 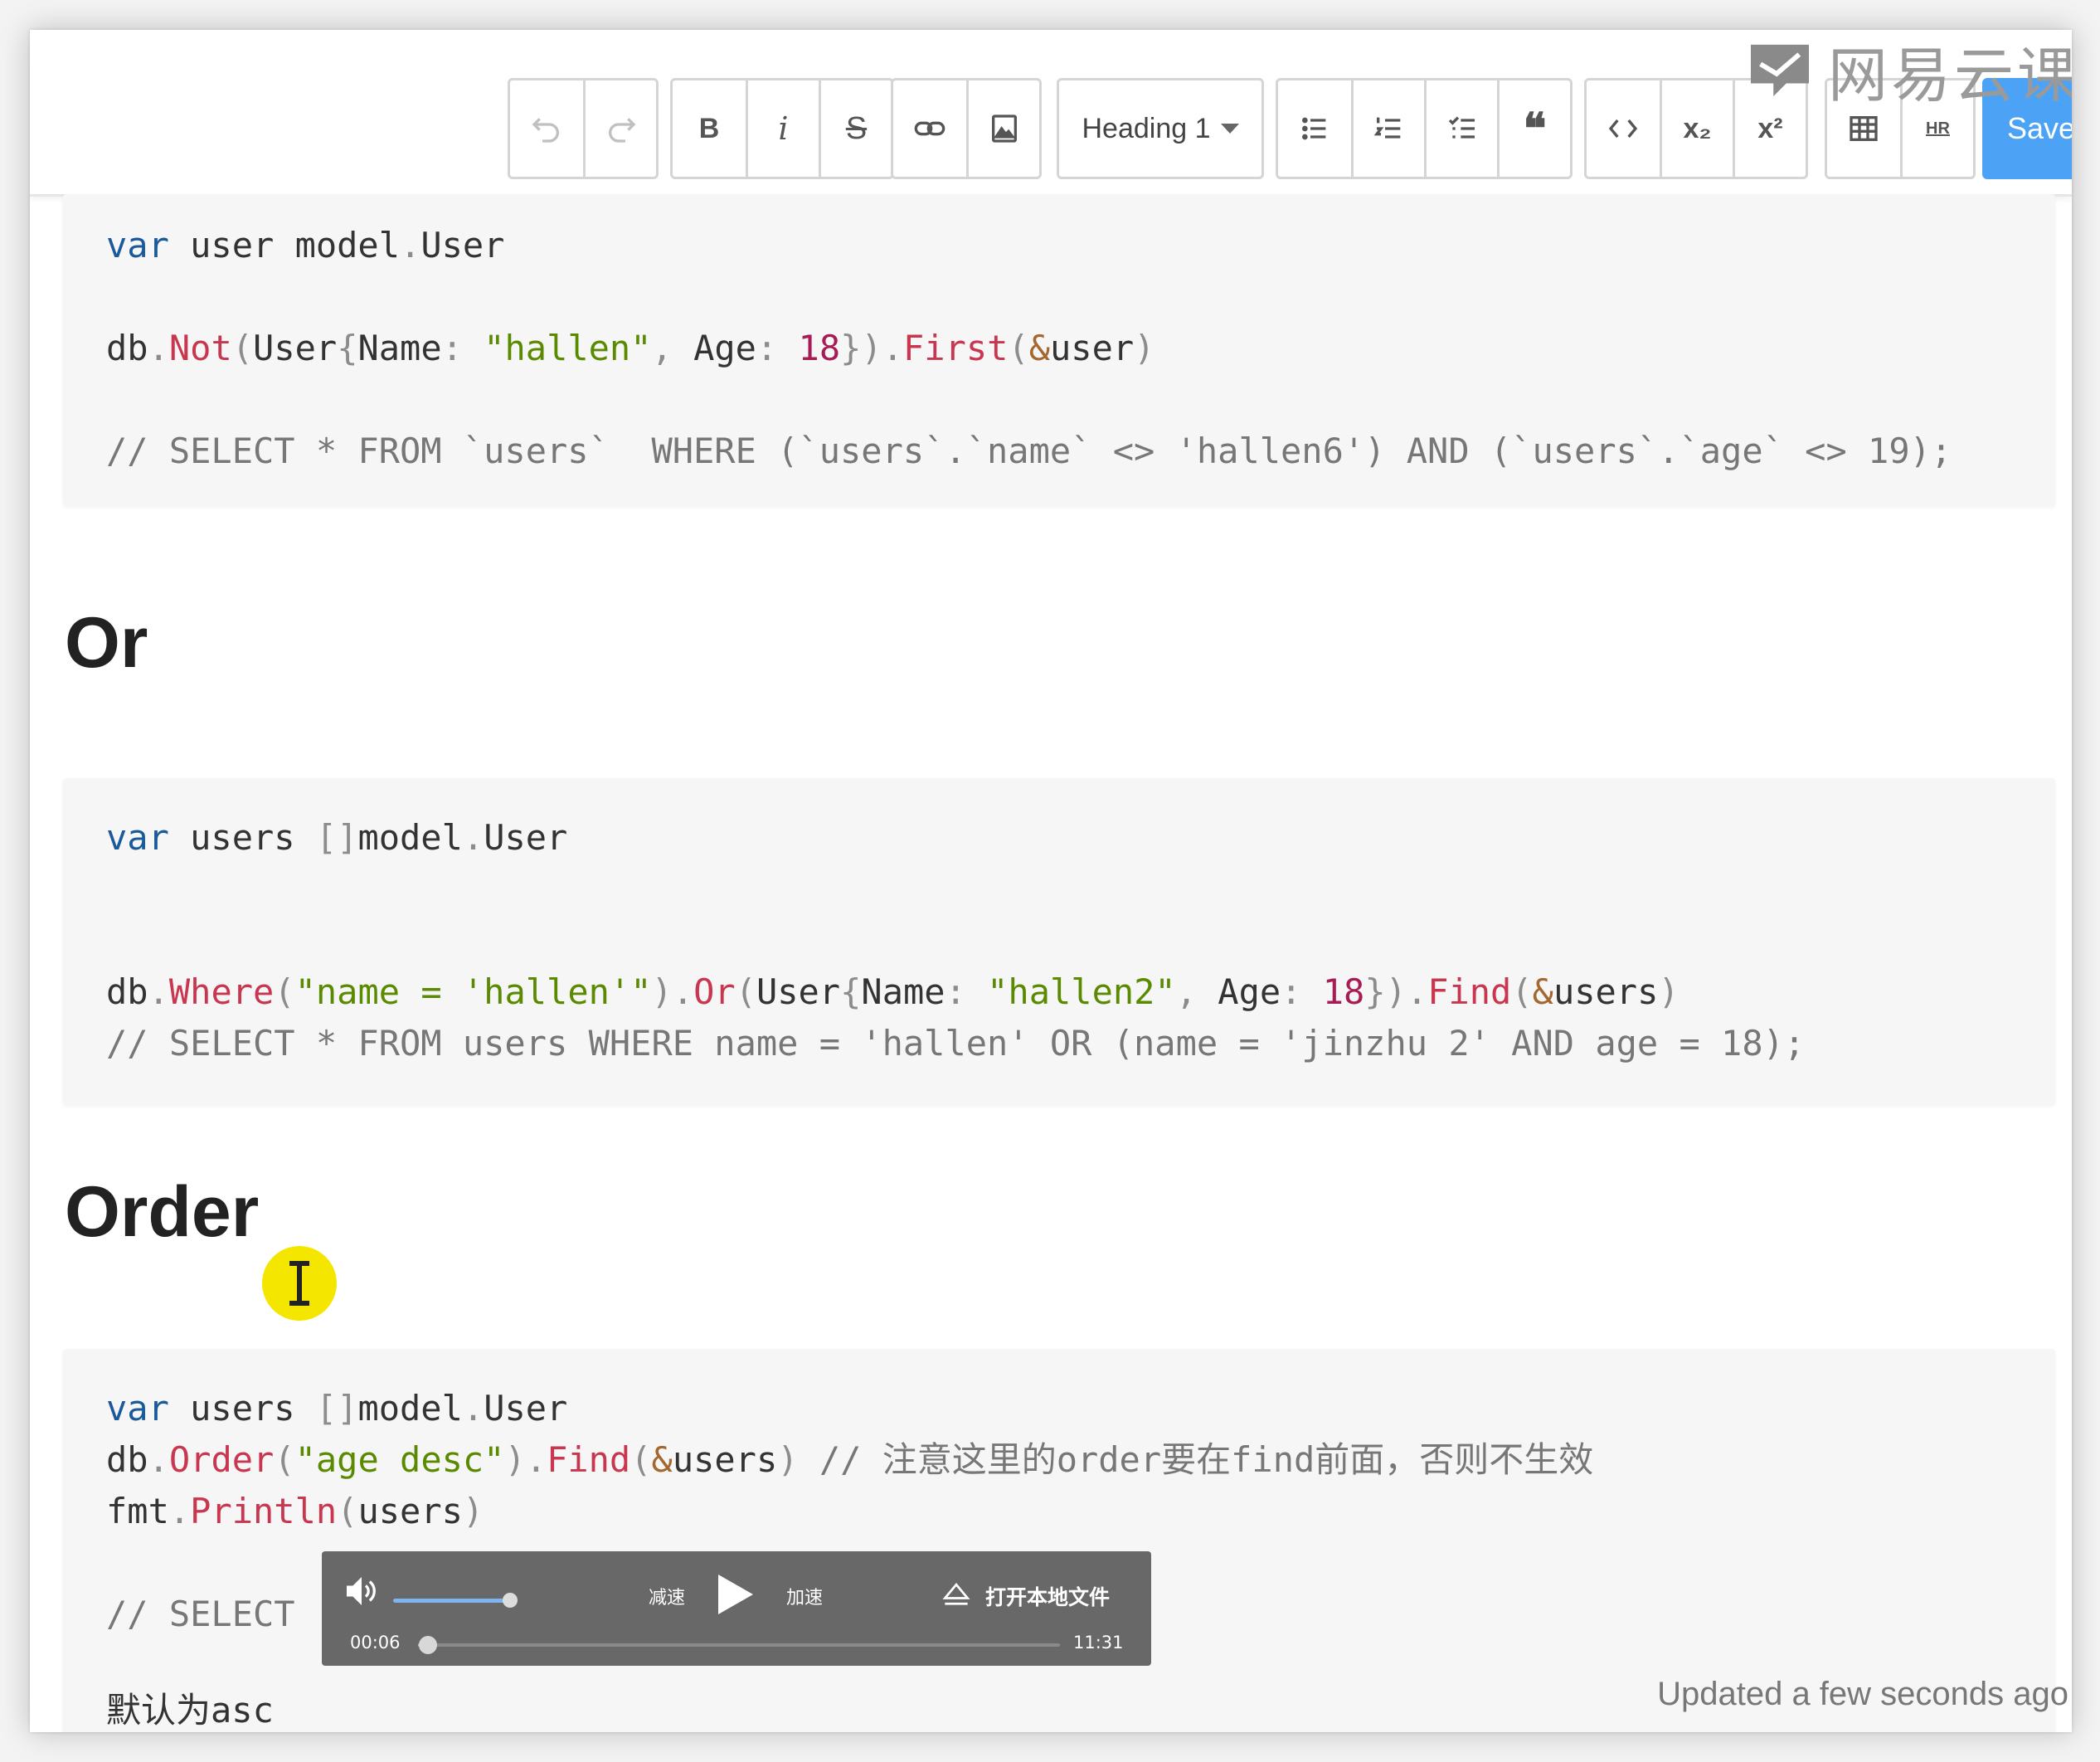 I want to click on image-icon, so click(x=1004, y=128).